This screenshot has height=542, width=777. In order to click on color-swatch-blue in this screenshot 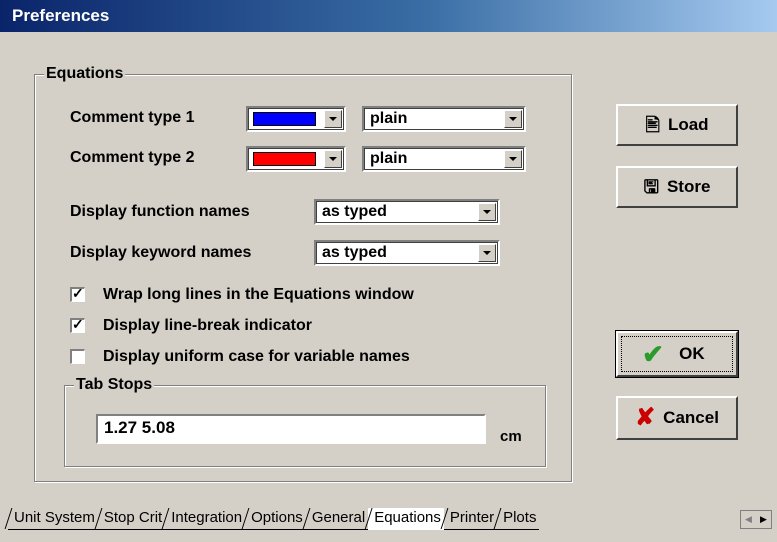, I will do `click(284, 119)`.